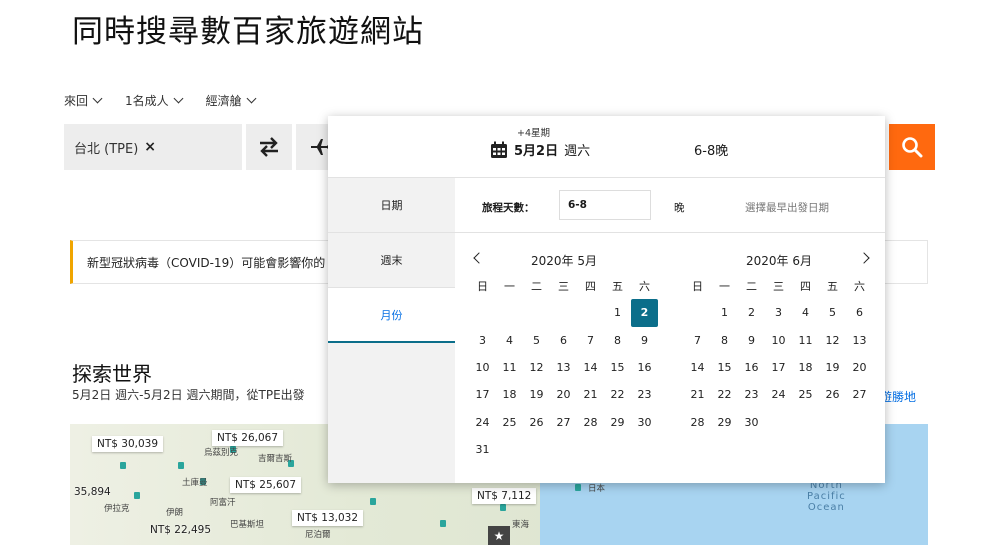 This screenshot has height=545, width=1000. I want to click on chevron-left-icon, so click(479, 258).